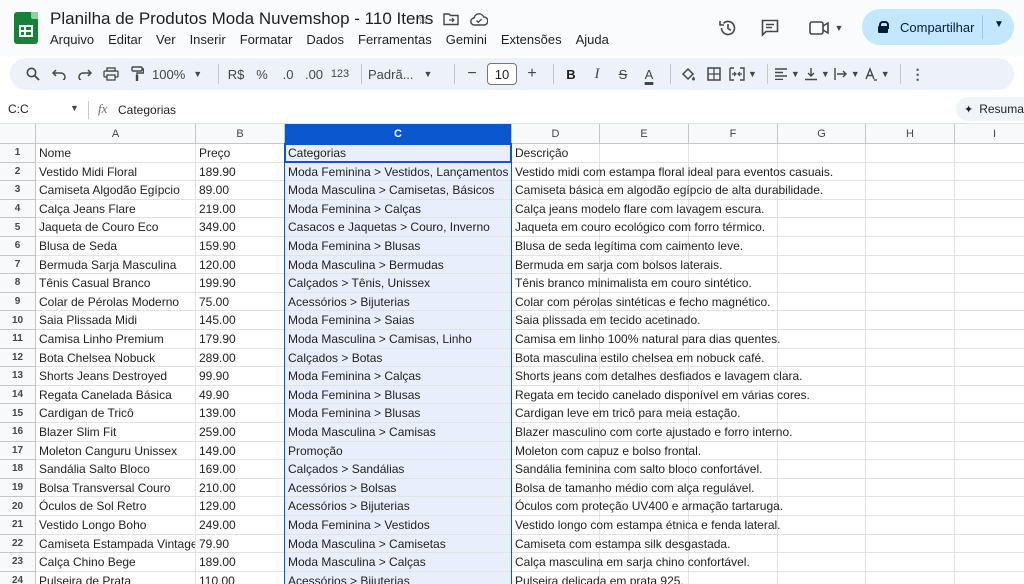 The width and height of the screenshot is (1024, 584). What do you see at coordinates (398, 209) in the screenshot?
I see `table-cell: Moda Feminina > Calças` at bounding box center [398, 209].